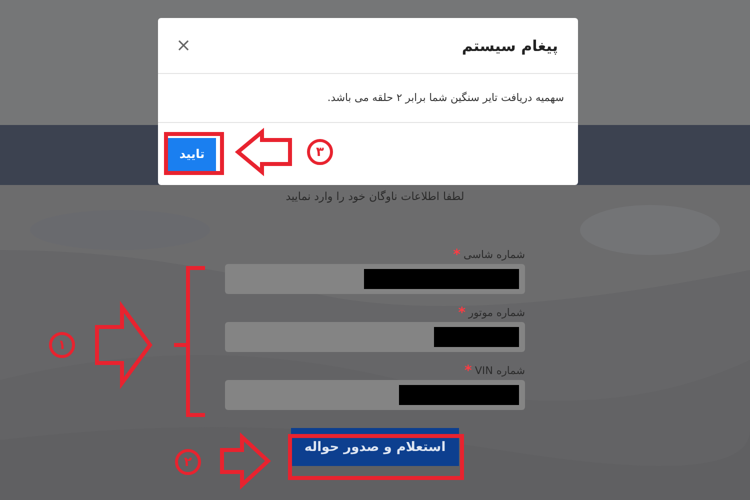  Describe the element at coordinates (320, 152) in the screenshot. I see `step-number: ۳` at that location.